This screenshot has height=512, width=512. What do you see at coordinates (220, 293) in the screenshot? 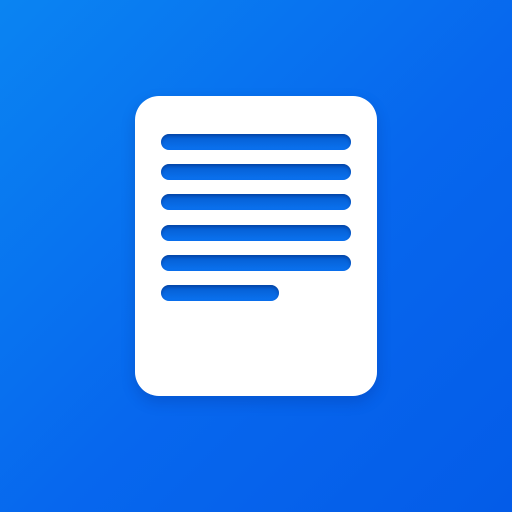
I see `document-text-line-short` at bounding box center [220, 293].